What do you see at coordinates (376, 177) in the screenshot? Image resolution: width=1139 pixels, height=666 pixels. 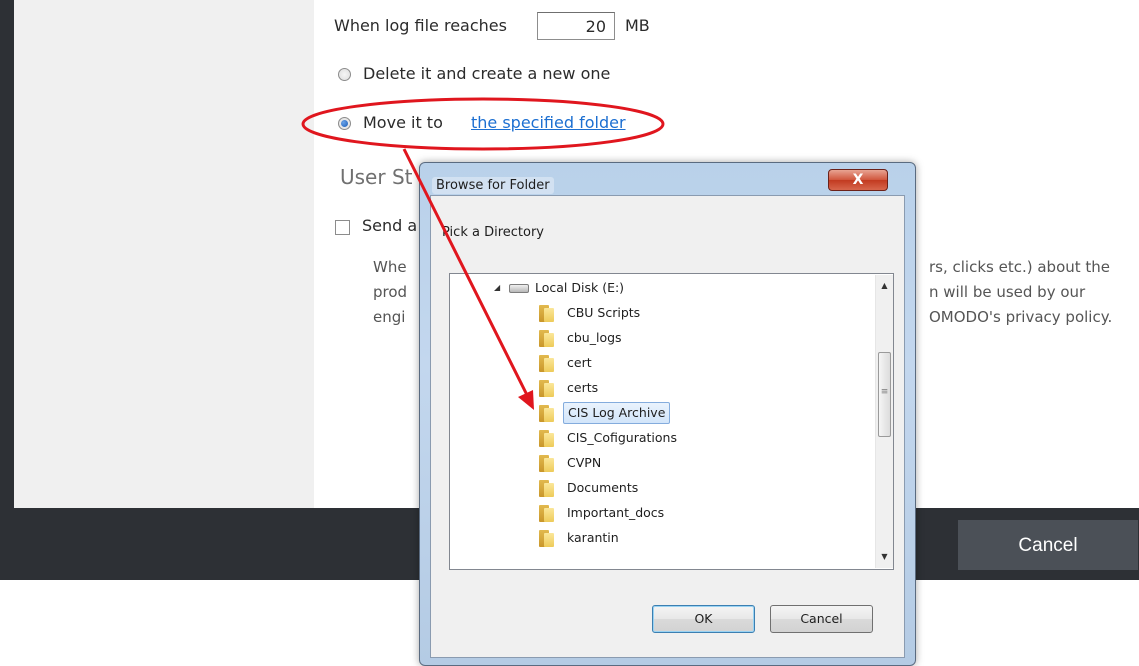 I see `user-stats-heading: User St` at bounding box center [376, 177].